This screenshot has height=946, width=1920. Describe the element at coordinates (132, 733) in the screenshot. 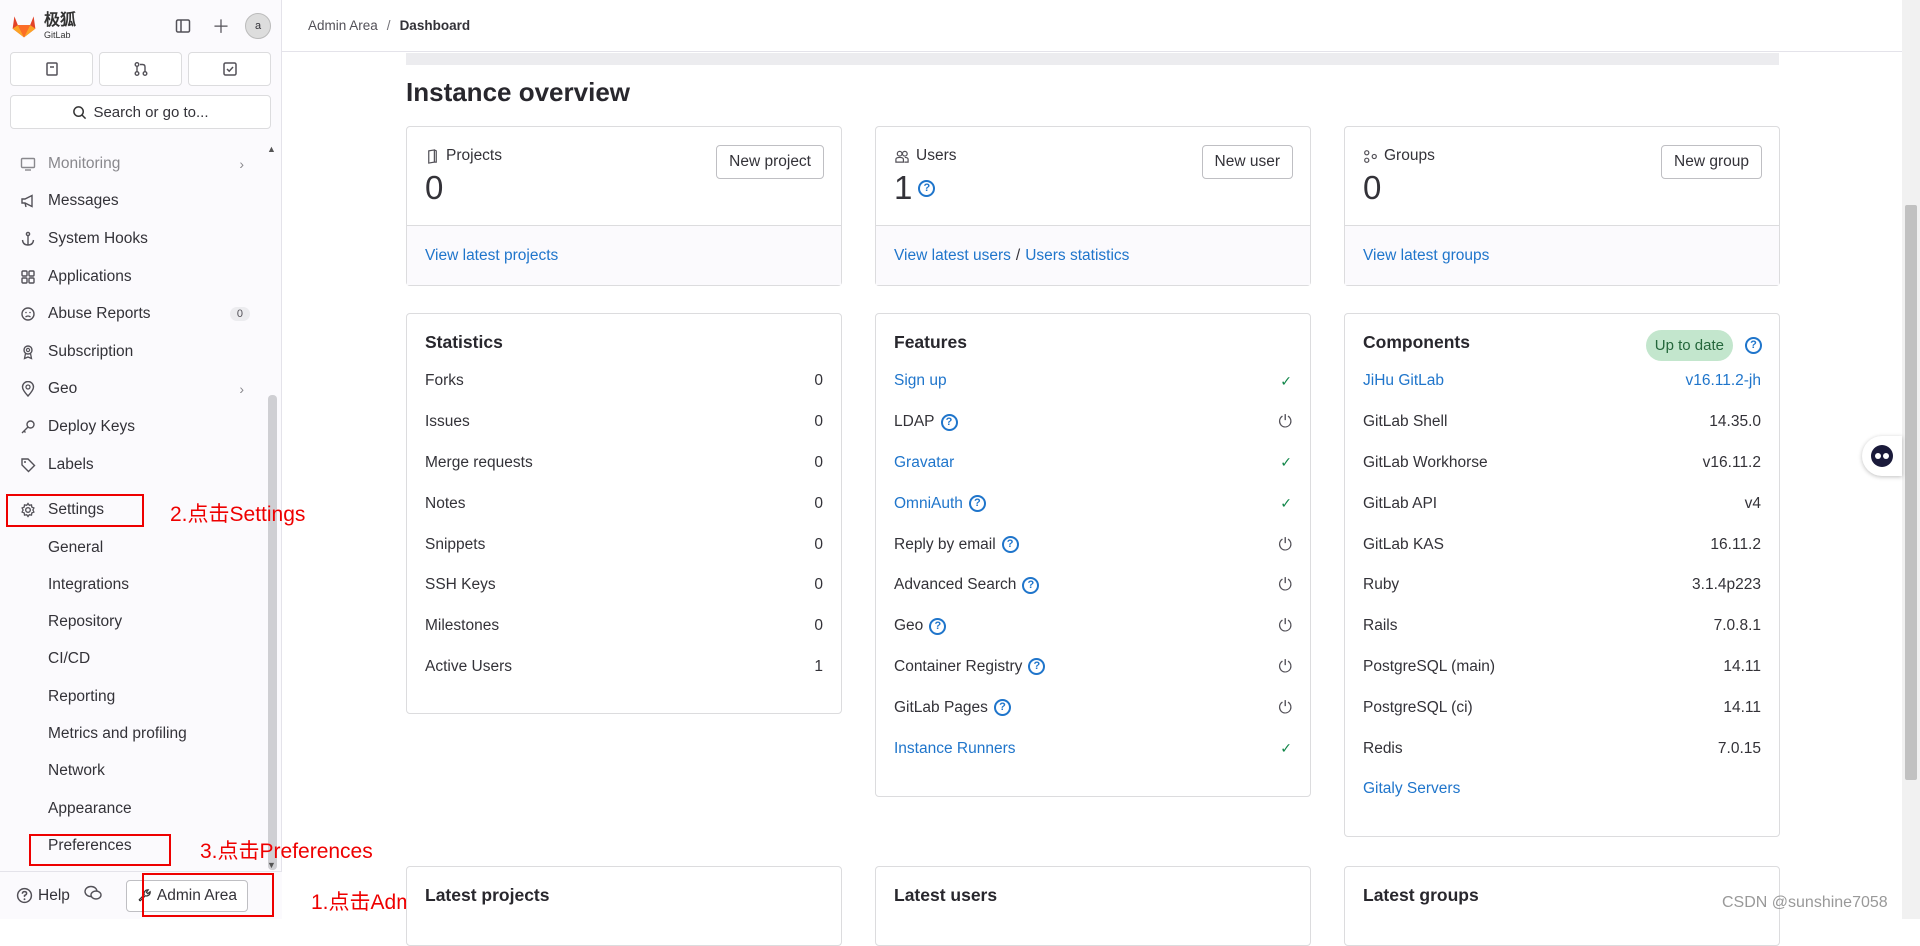

I see `settings-sub-metrics: Metrics and profiling` at that location.